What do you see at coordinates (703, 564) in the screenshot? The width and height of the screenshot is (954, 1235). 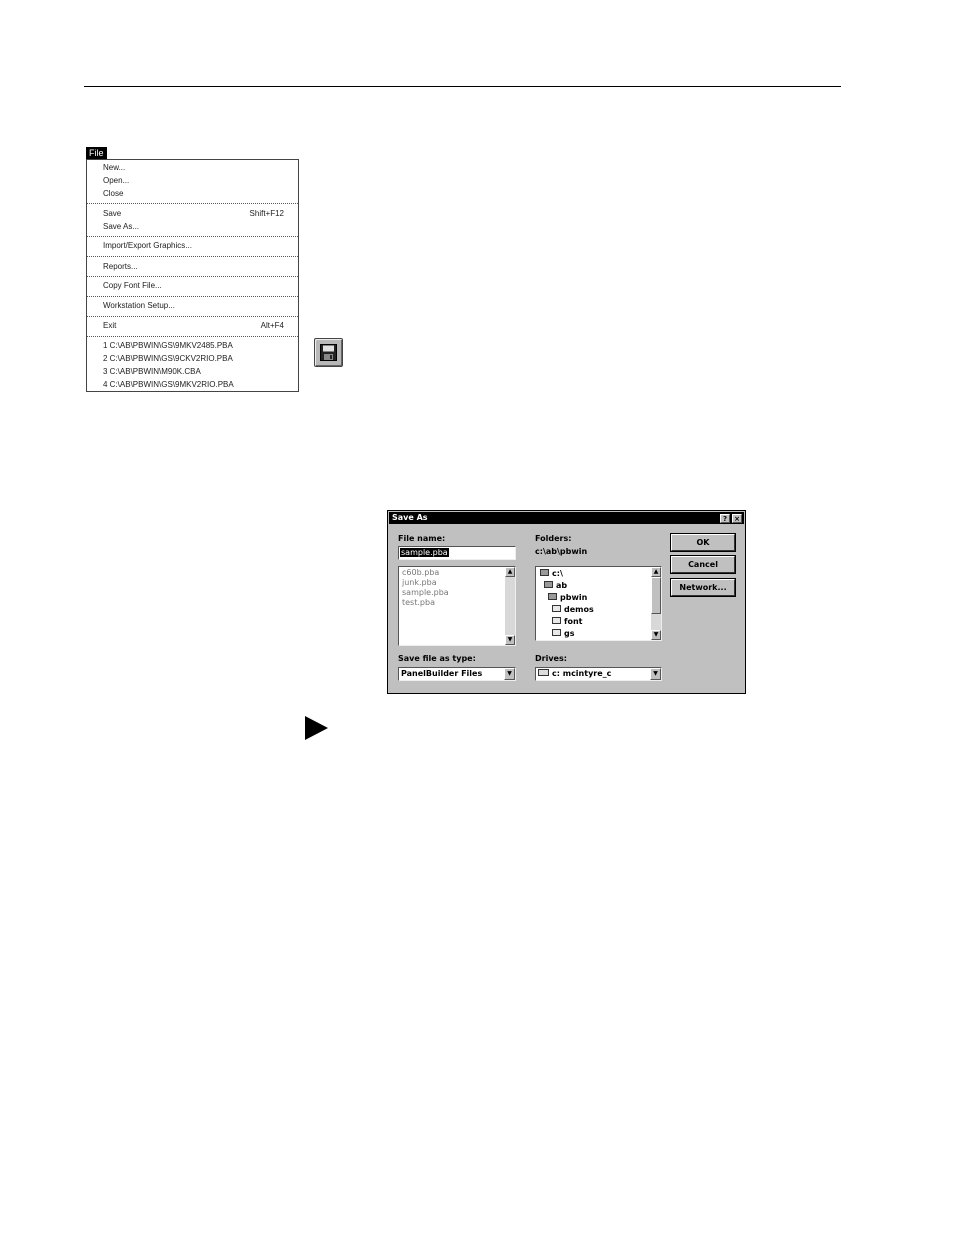 I see `cancel-button: Cancel` at bounding box center [703, 564].